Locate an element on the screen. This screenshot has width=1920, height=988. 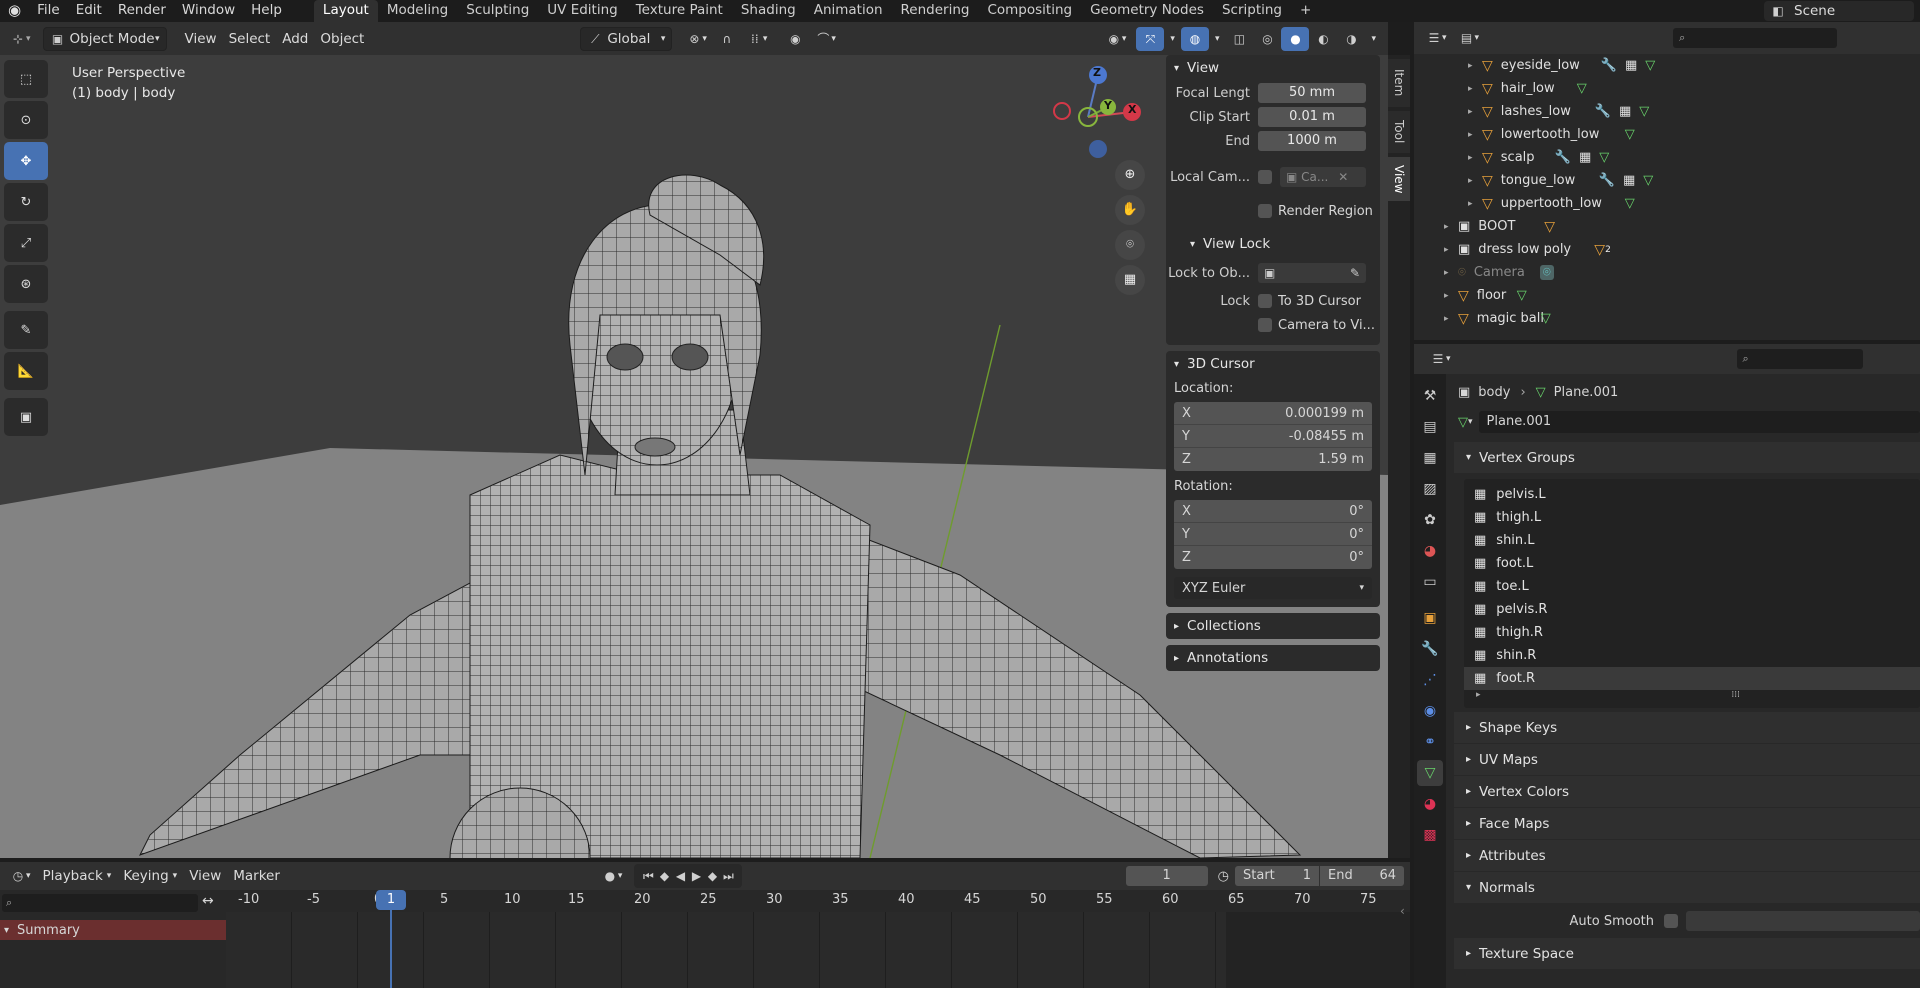
auto-smooth-checkbox is located at coordinates (1671, 921).